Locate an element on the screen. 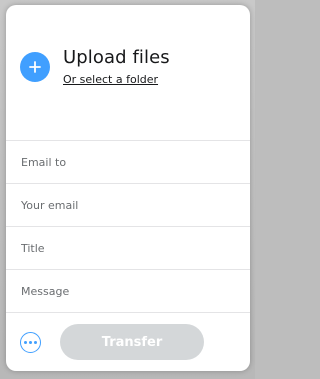  title-field is located at coordinates (128, 248).